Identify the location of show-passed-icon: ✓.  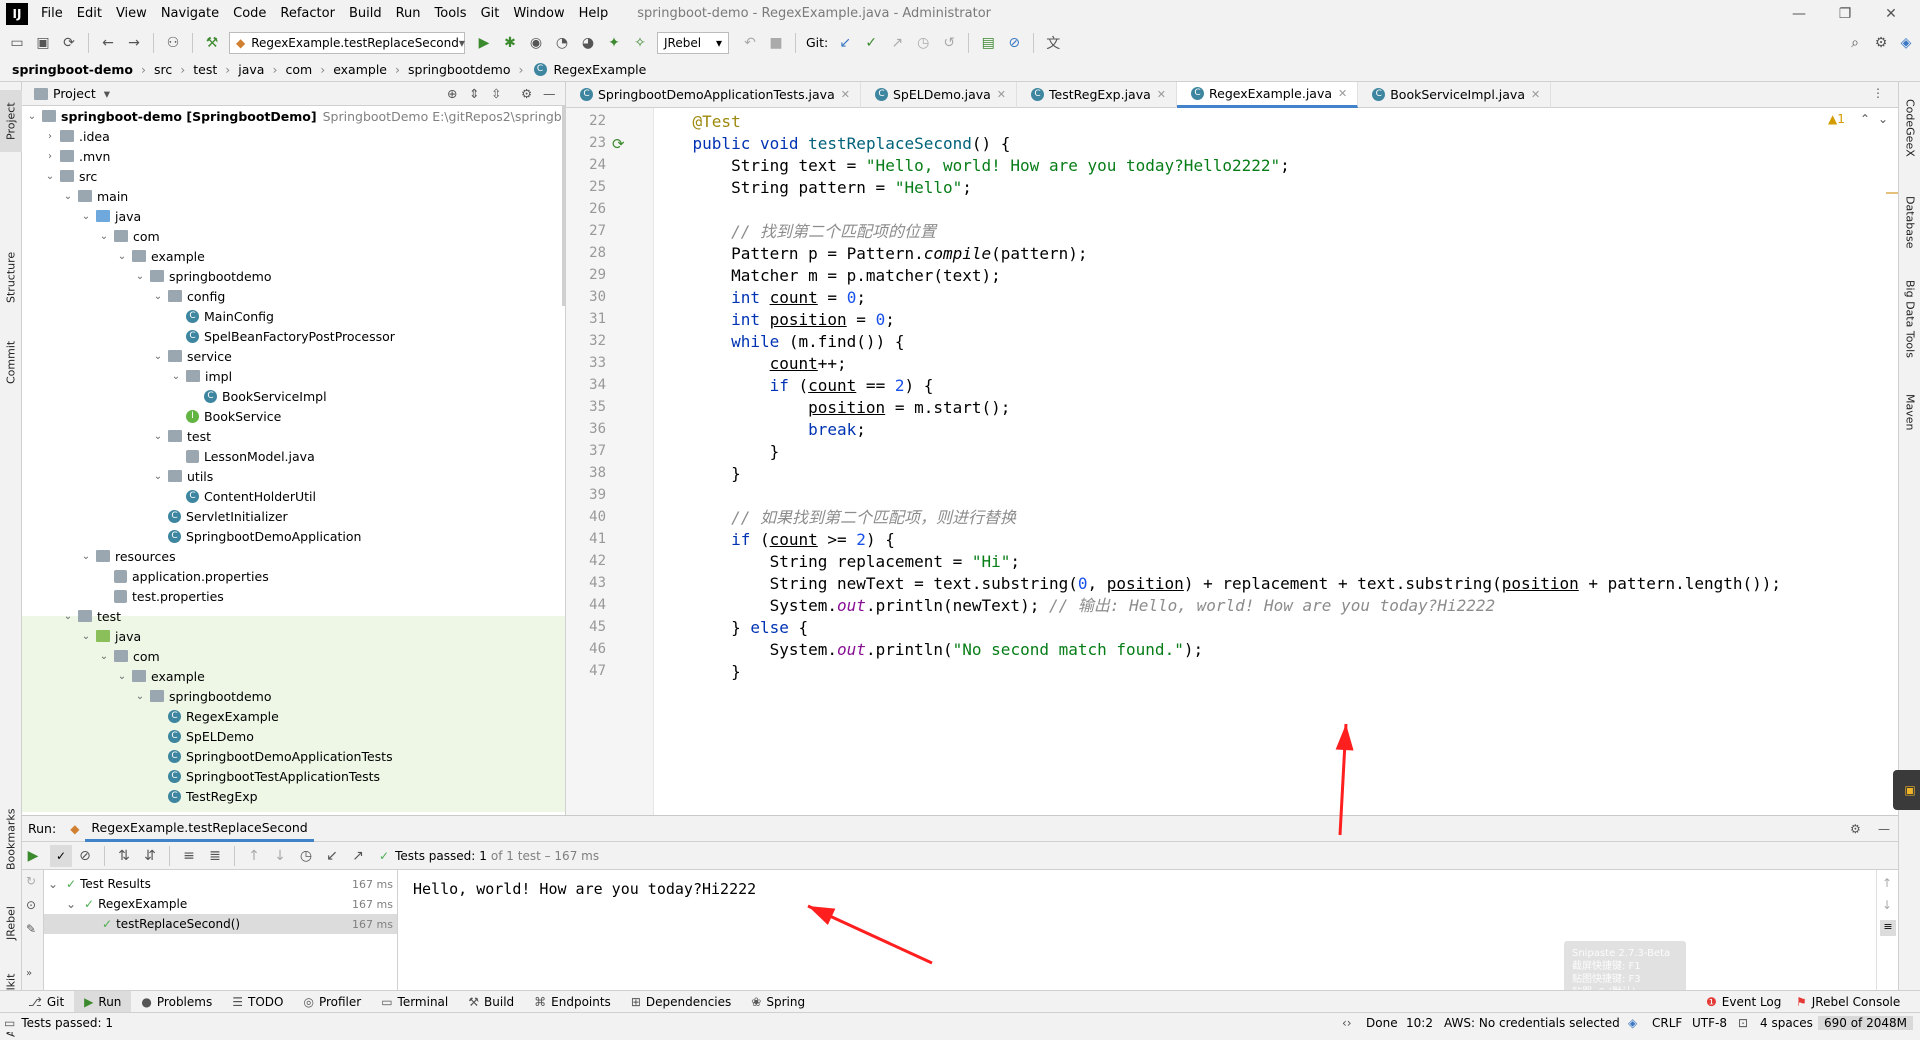
(61, 855).